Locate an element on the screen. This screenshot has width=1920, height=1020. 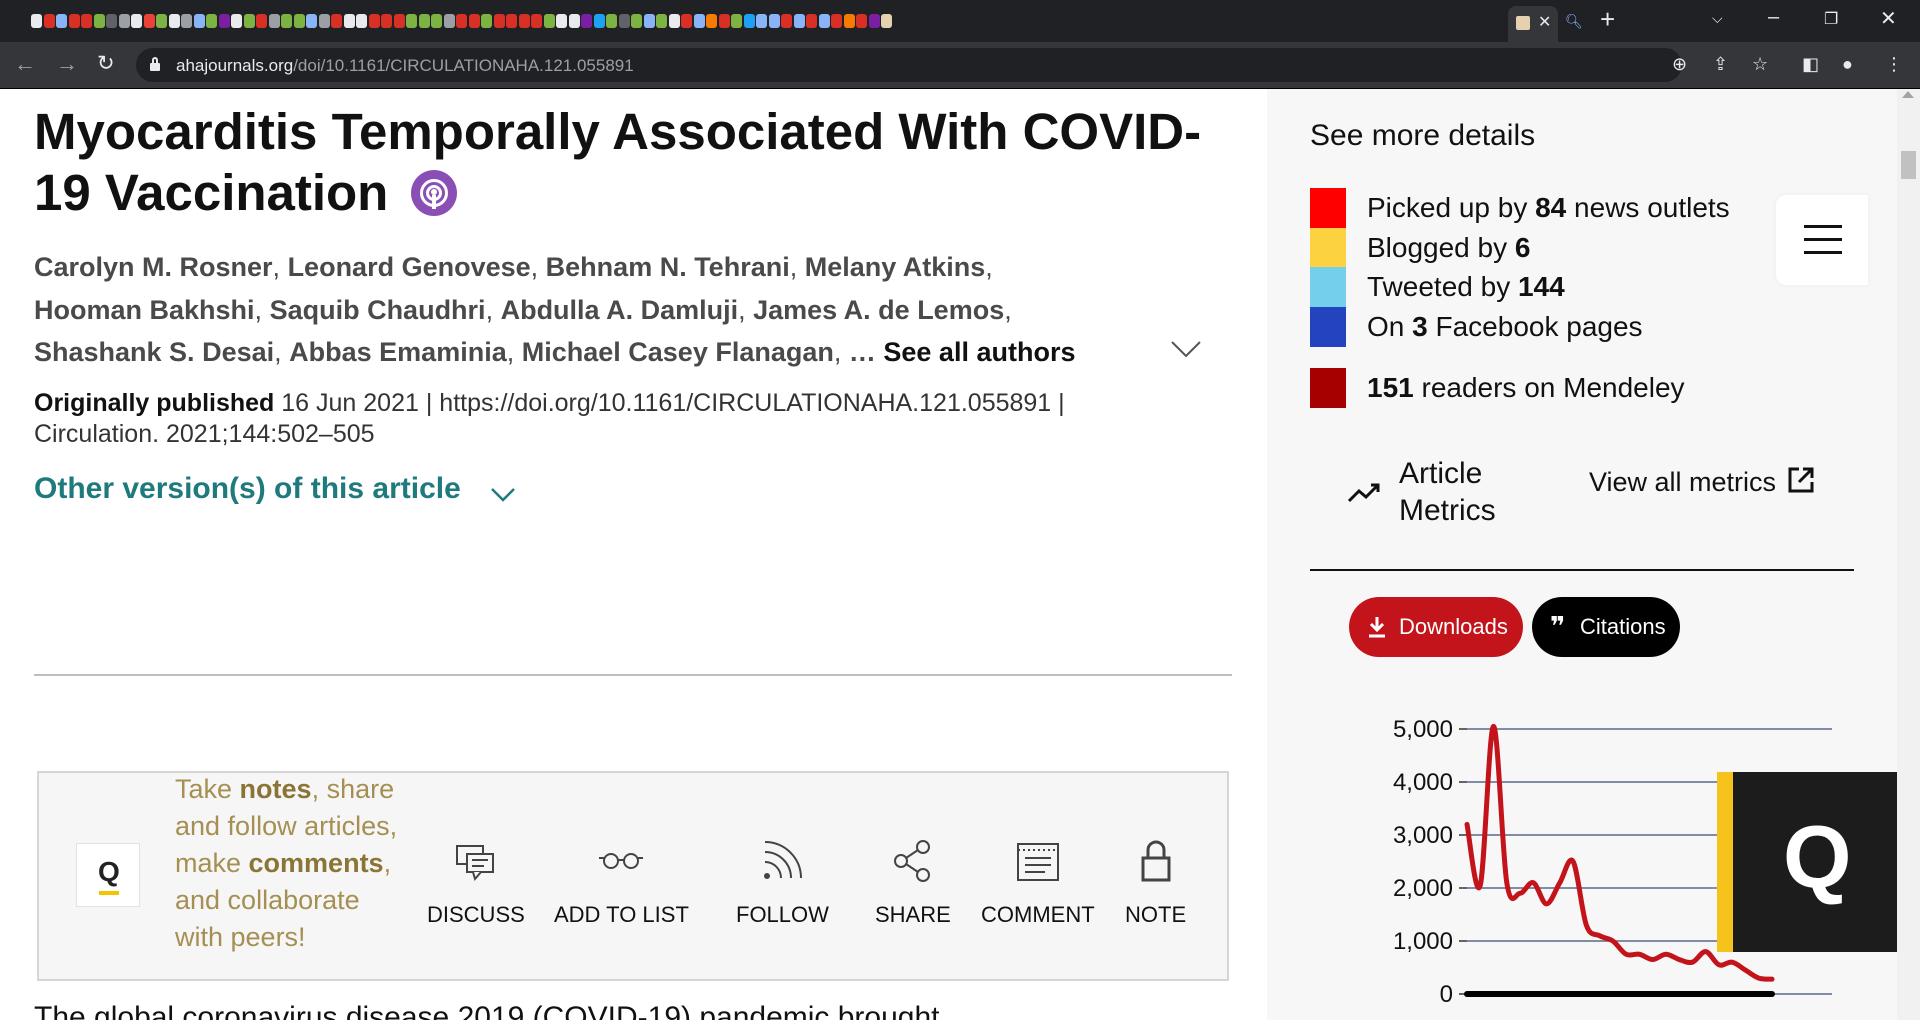
downloads-tab: Downloads is located at coordinates (1436, 627).